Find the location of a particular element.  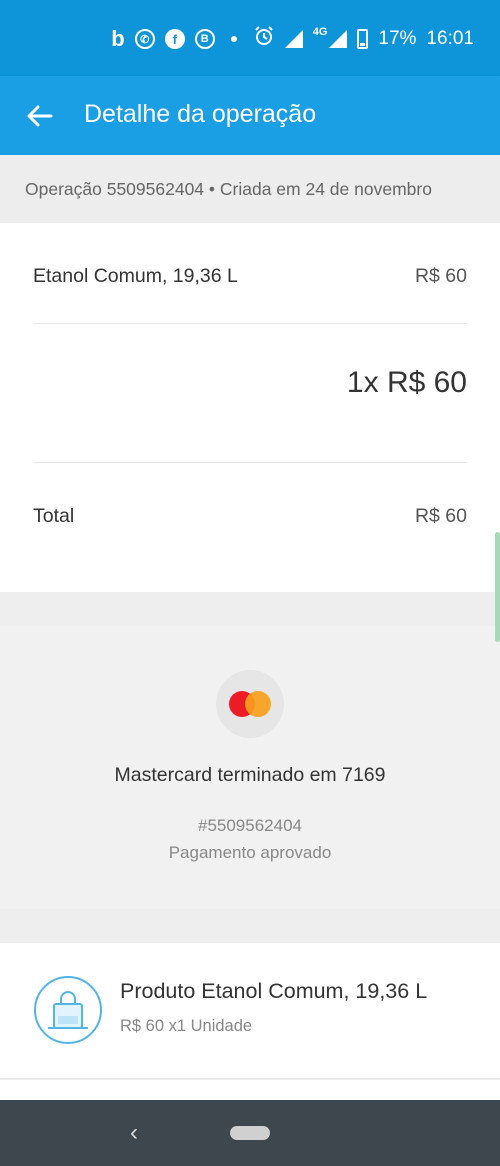

b-circle-icon: B is located at coordinates (204, 39).